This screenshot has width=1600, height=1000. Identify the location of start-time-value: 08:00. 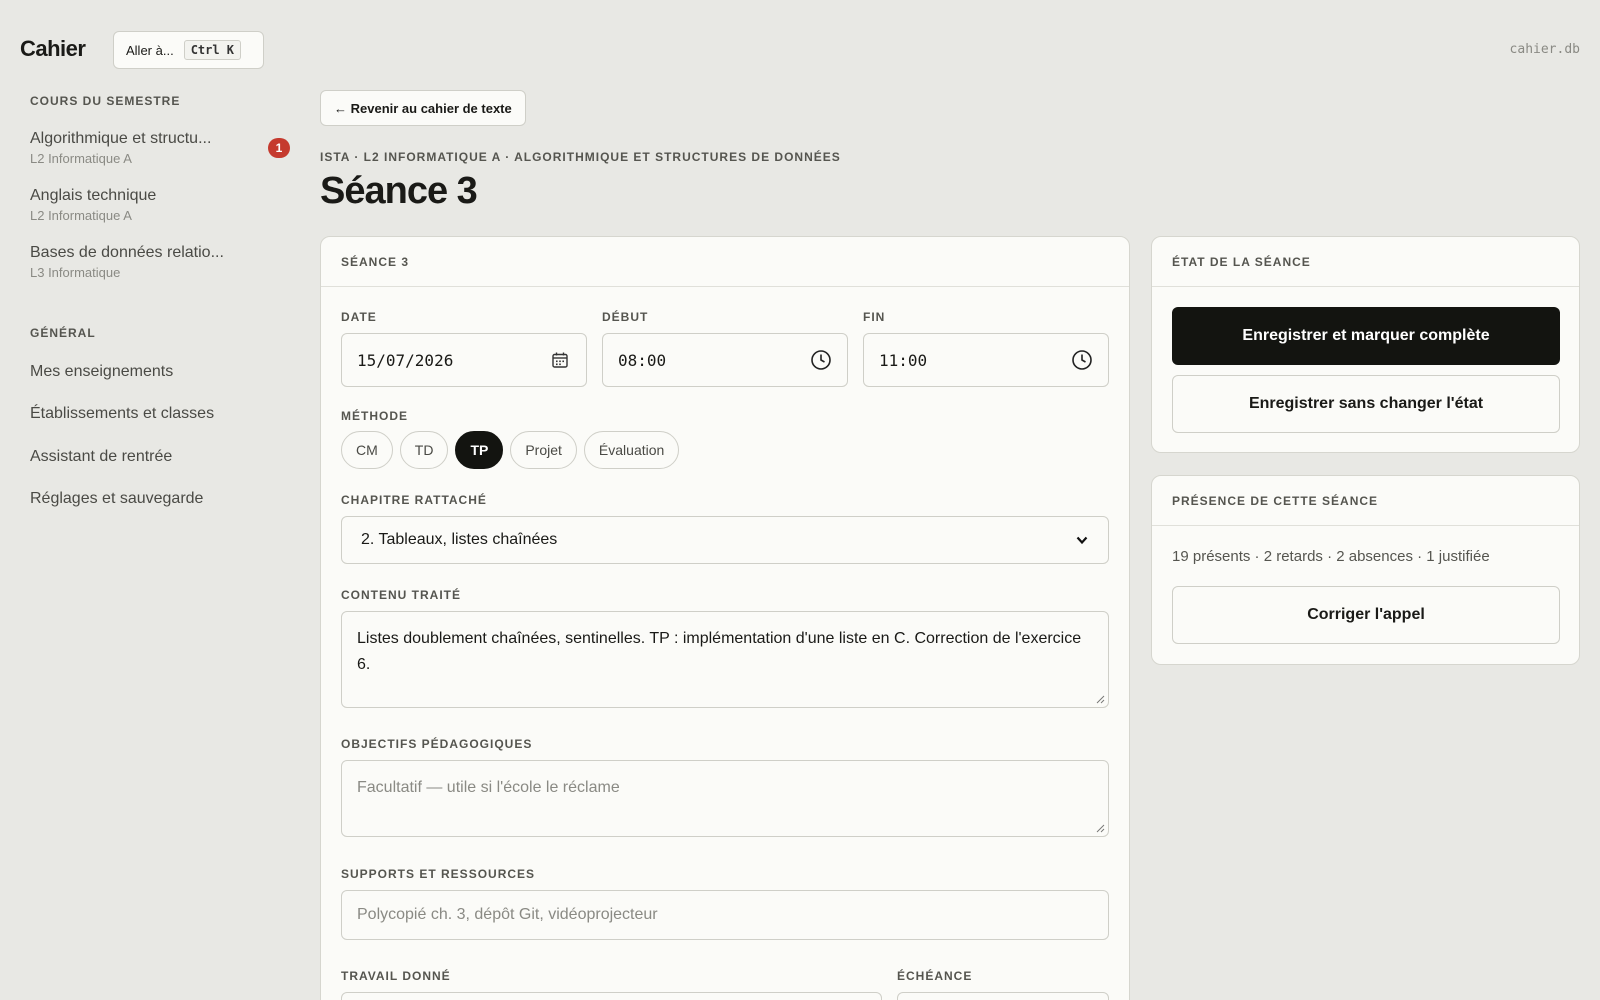
(642, 360).